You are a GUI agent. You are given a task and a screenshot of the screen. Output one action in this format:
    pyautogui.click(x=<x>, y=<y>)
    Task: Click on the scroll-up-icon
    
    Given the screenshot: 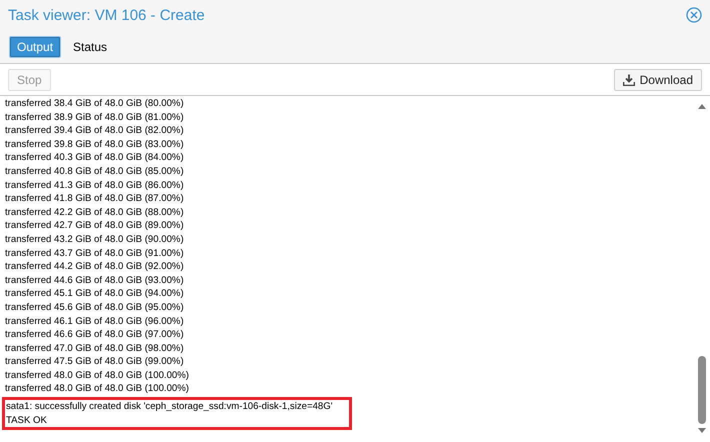 What is the action you would take?
    pyautogui.click(x=702, y=106)
    